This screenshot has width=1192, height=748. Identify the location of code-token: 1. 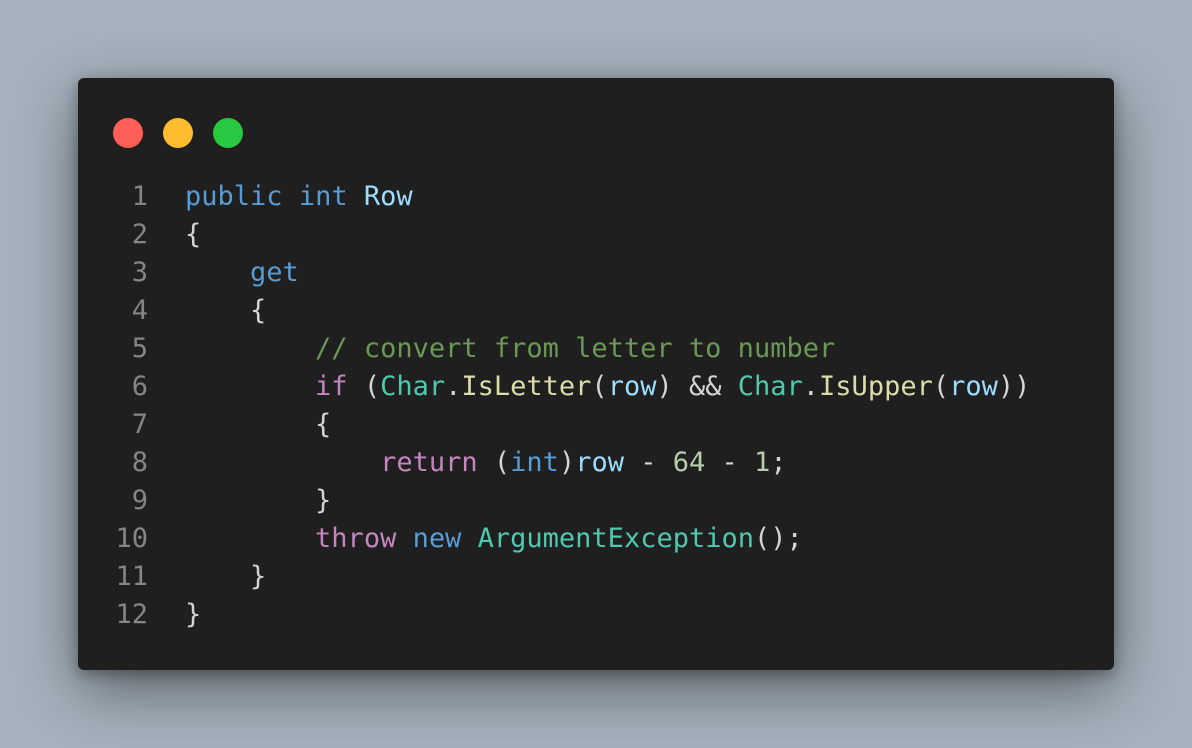
(762, 462).